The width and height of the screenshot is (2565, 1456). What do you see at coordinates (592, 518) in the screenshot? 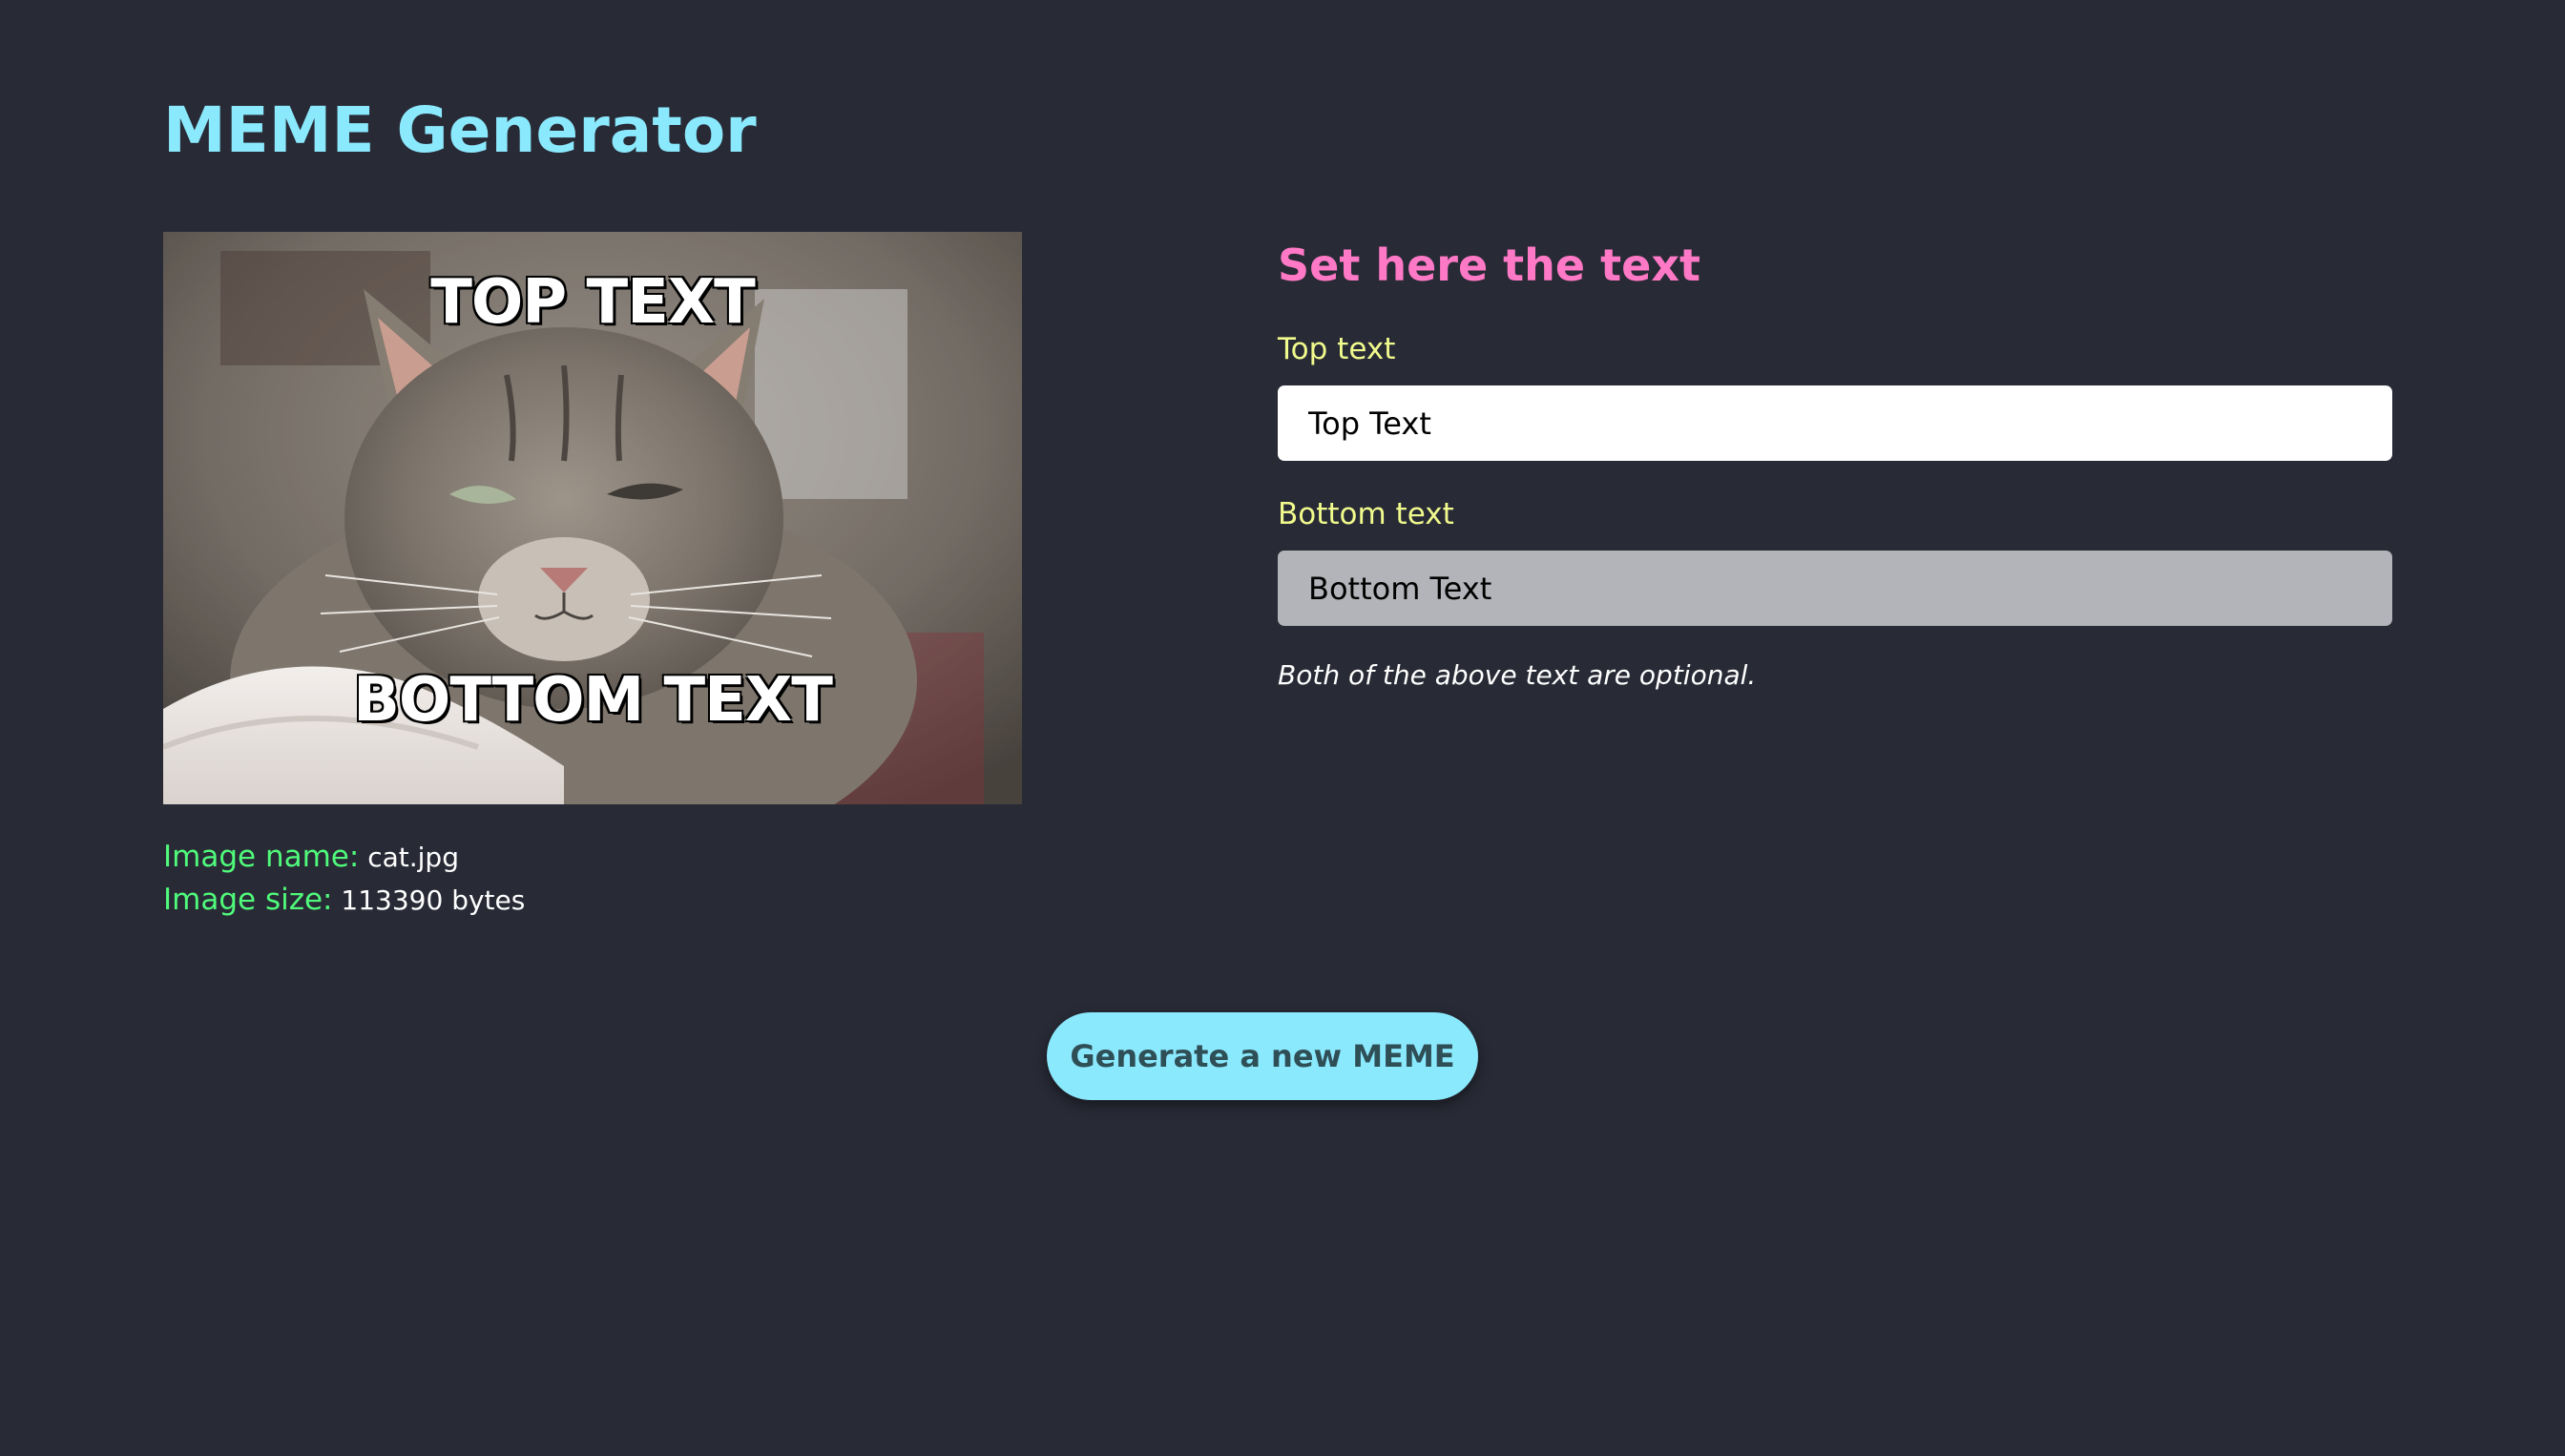
I see `meme-preview: TOP TEXT BOTTOM TEXT` at bounding box center [592, 518].